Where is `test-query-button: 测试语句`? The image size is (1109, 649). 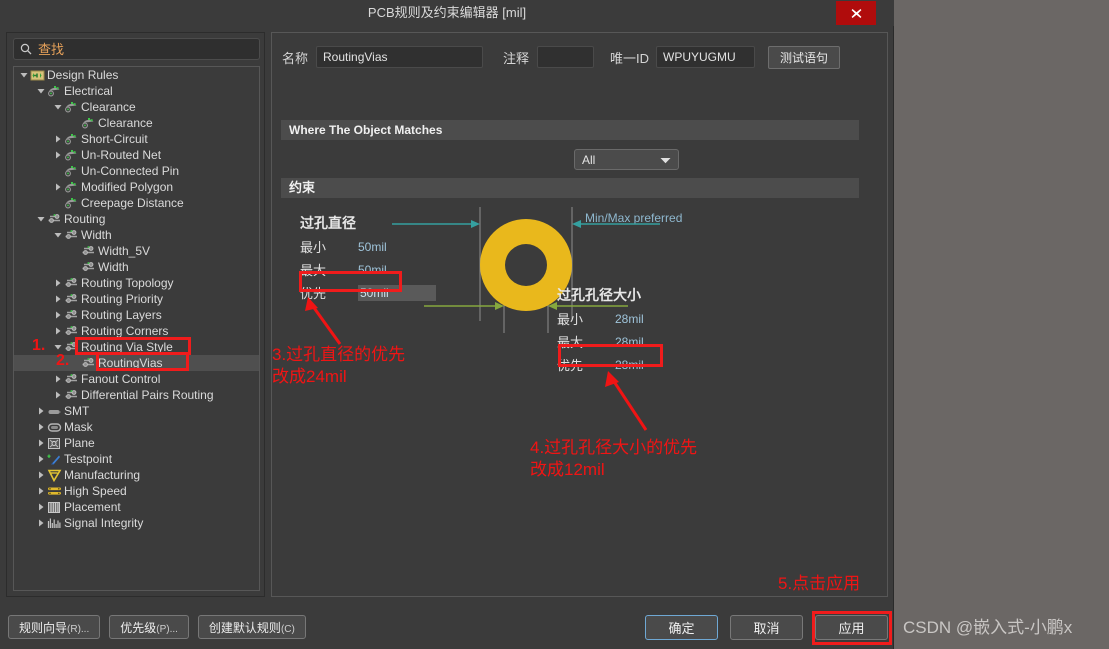
test-query-button: 测试语句 is located at coordinates (804, 57).